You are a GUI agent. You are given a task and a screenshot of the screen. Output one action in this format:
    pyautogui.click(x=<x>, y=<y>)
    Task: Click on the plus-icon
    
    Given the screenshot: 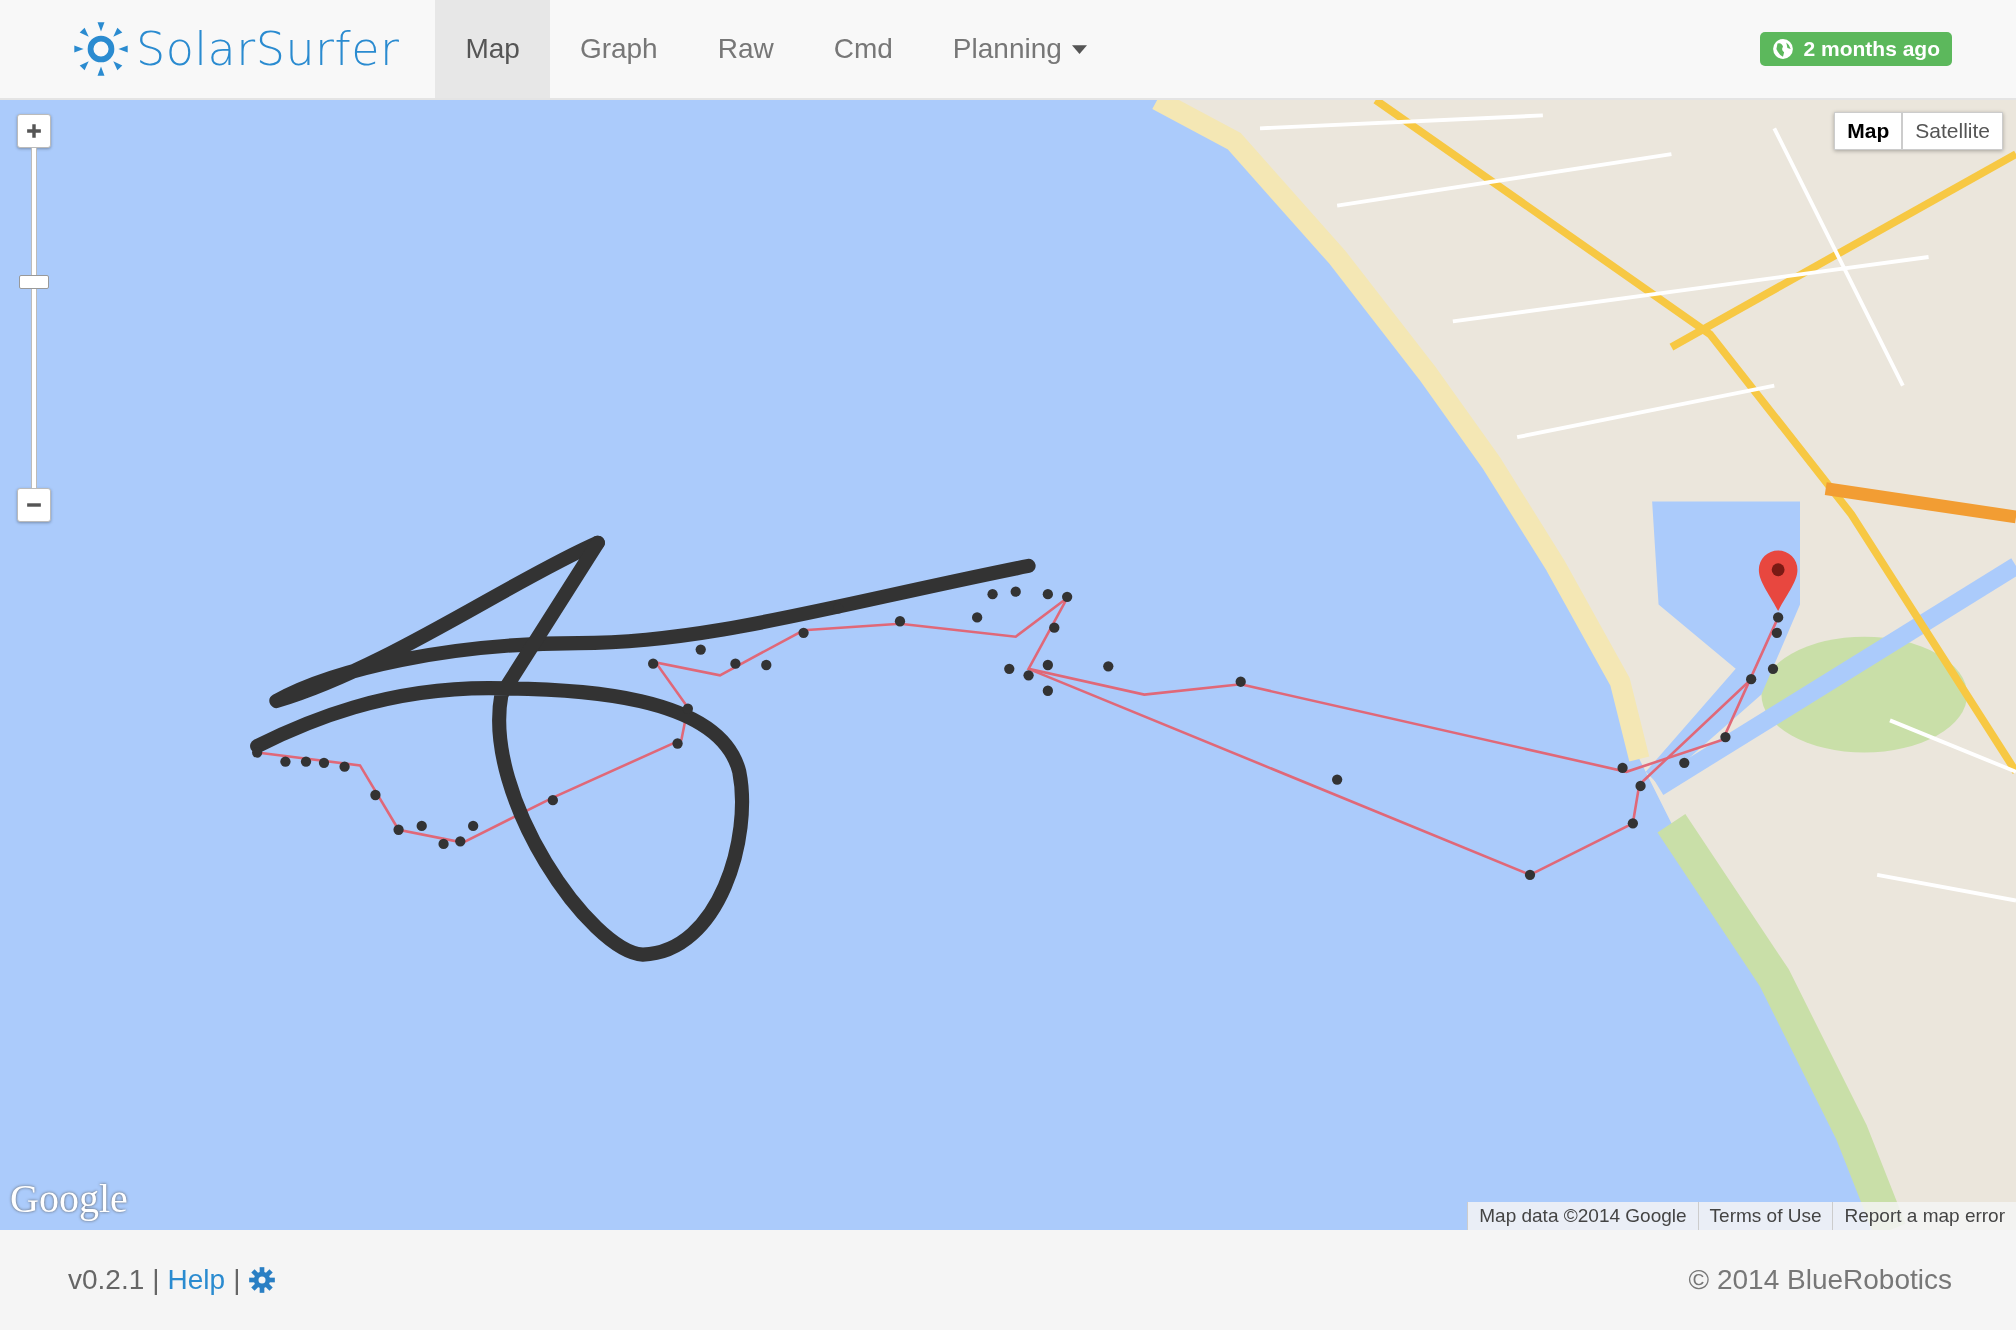 What is the action you would take?
    pyautogui.click(x=34, y=131)
    